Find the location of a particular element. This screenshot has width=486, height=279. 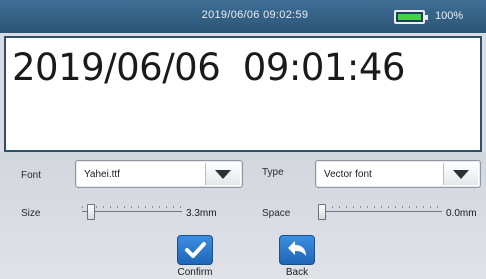

checkmark-icon is located at coordinates (195, 250).